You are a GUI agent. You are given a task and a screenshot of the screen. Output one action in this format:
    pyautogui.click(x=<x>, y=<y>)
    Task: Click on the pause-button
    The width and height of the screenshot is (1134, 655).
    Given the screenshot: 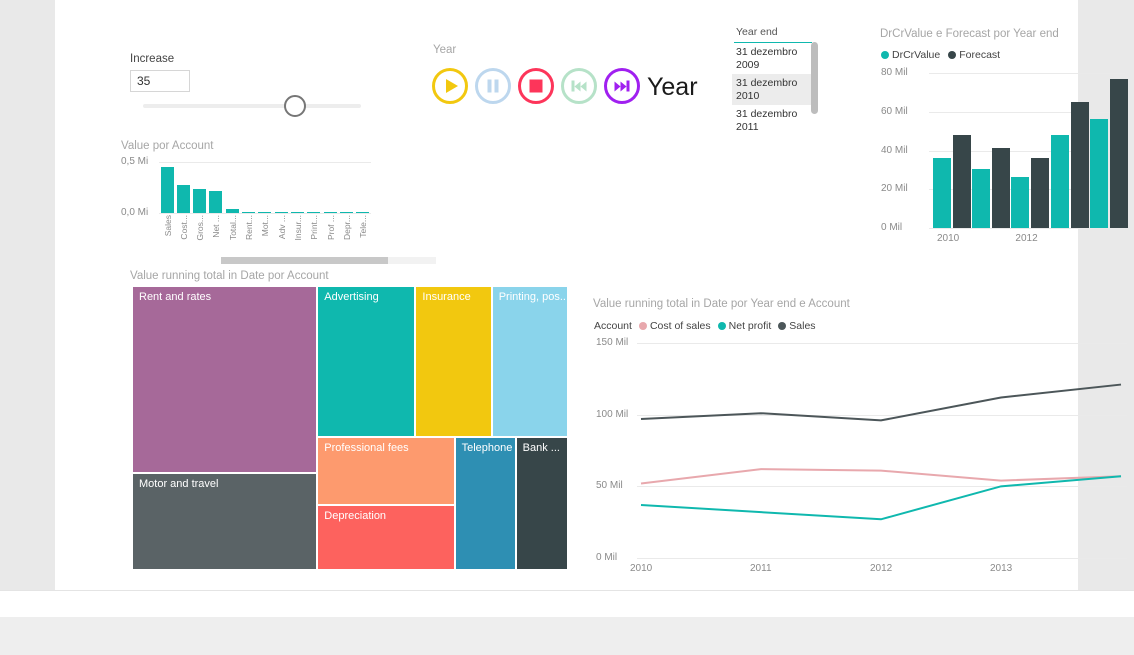 What is the action you would take?
    pyautogui.click(x=493, y=86)
    